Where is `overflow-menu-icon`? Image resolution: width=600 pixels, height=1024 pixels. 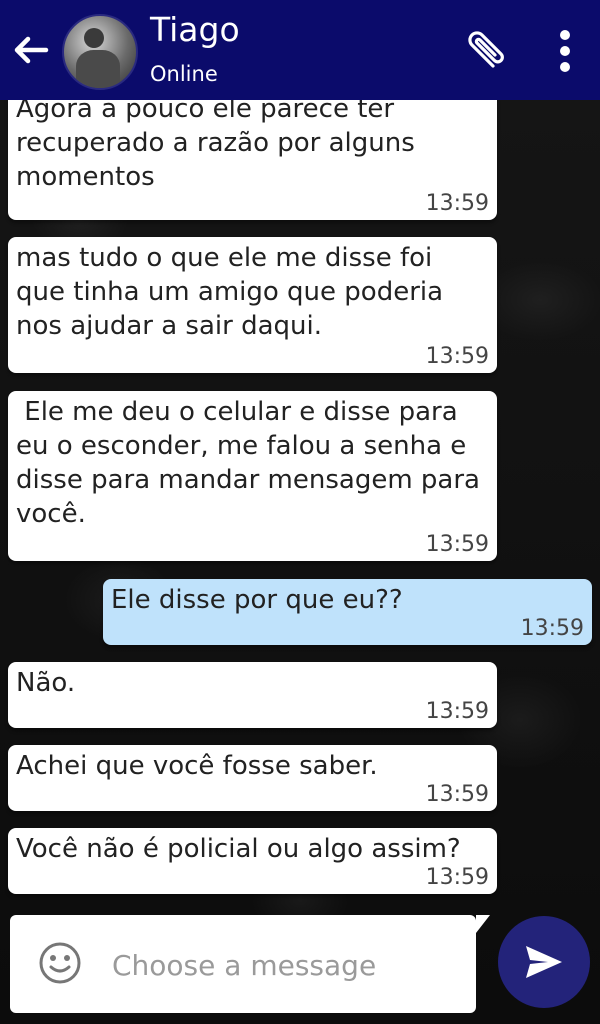
overflow-menu-icon is located at coordinates (565, 51).